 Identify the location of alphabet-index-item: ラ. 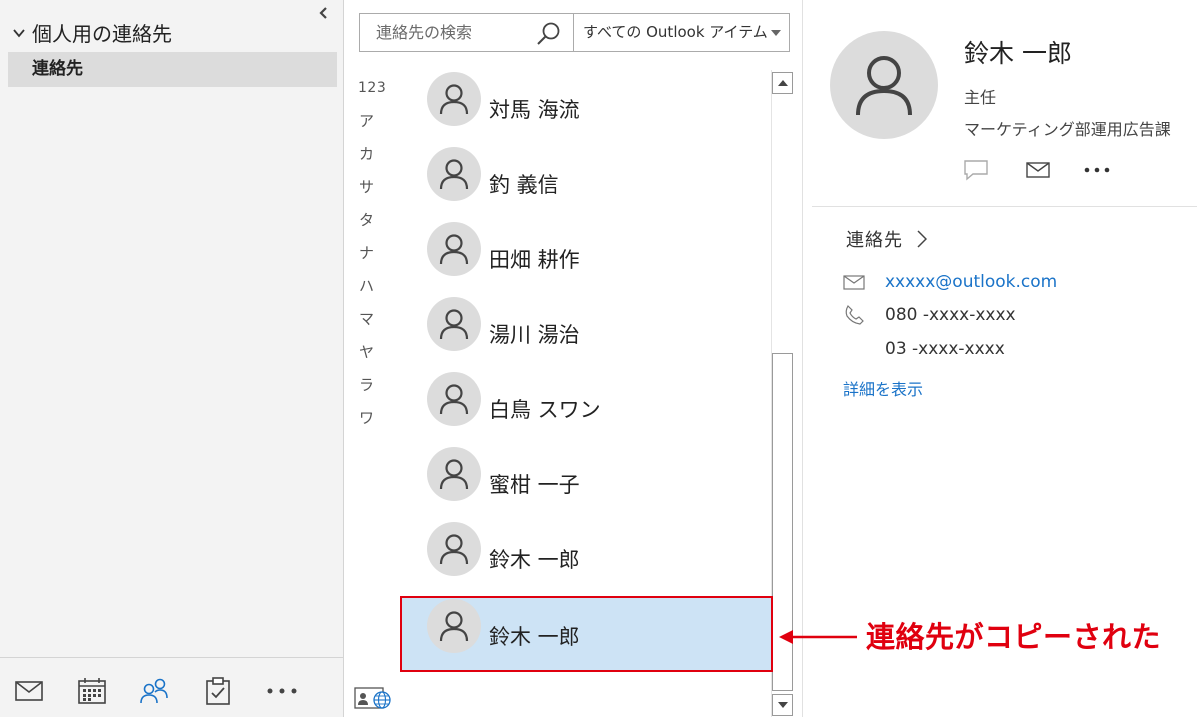
(373, 389).